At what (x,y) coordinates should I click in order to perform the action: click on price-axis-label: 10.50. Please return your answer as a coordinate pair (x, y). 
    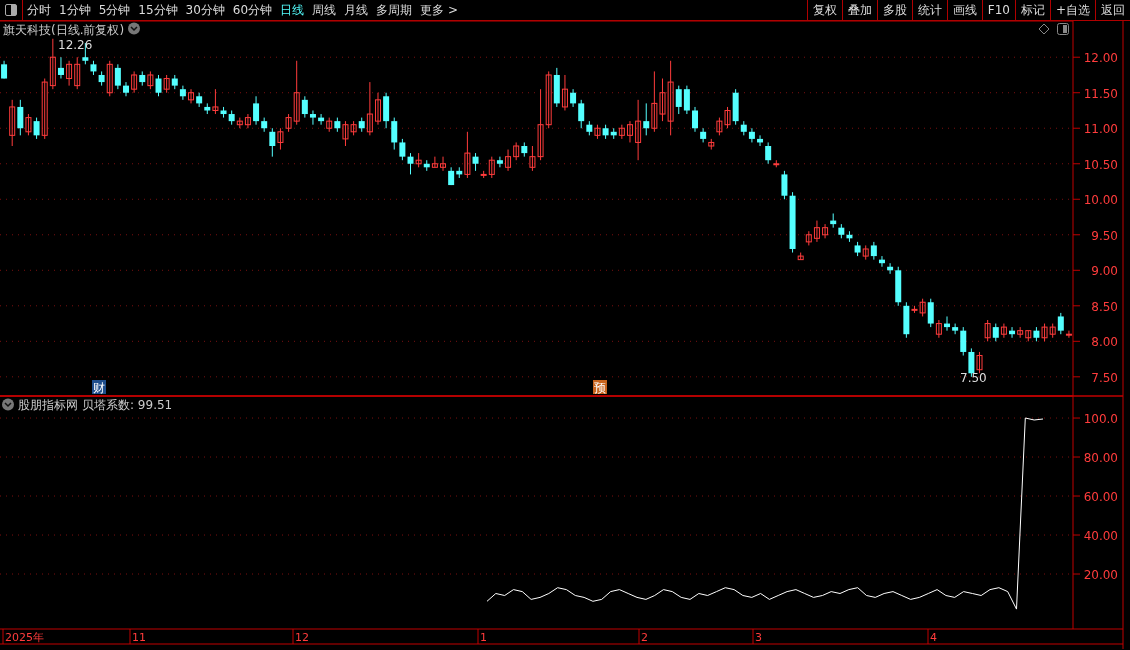
    Looking at the image, I should click on (1100, 164).